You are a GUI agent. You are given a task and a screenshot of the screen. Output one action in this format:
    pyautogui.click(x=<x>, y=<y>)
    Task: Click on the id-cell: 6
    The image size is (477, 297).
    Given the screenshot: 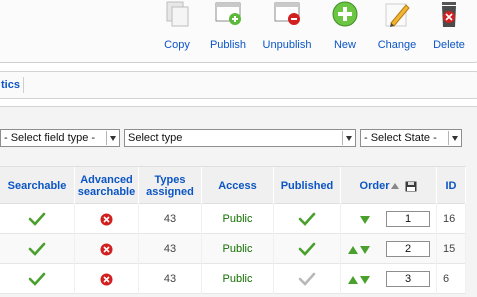 What is the action you would take?
    pyautogui.click(x=451, y=279)
    